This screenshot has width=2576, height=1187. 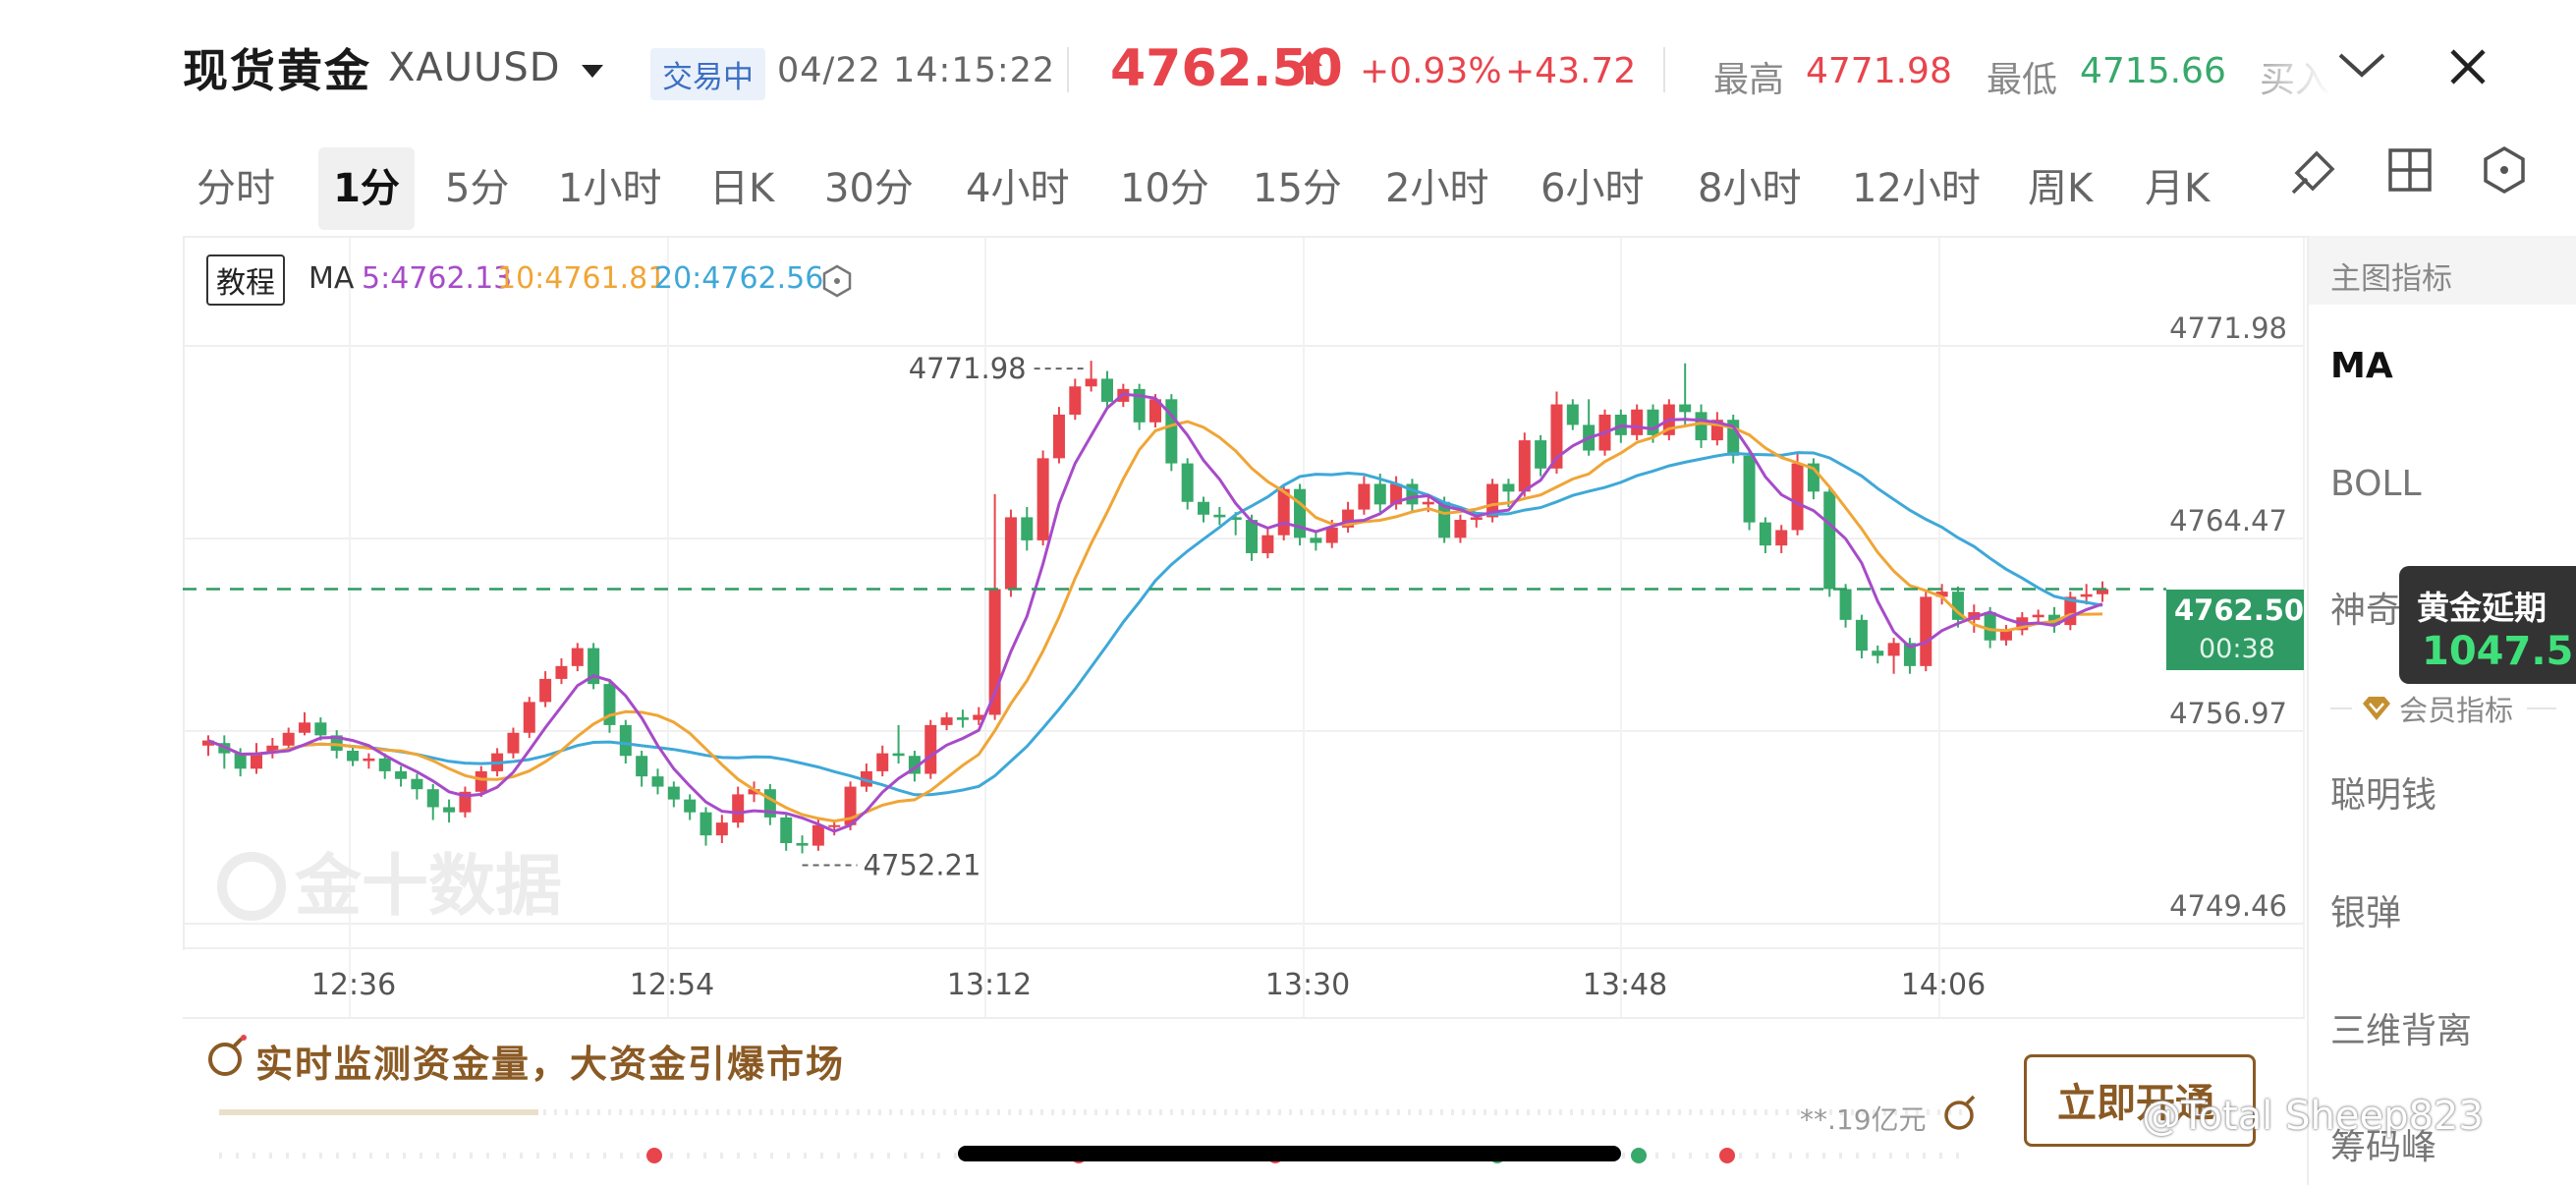 I want to click on logo-watermark: 金十数据, so click(x=428, y=887).